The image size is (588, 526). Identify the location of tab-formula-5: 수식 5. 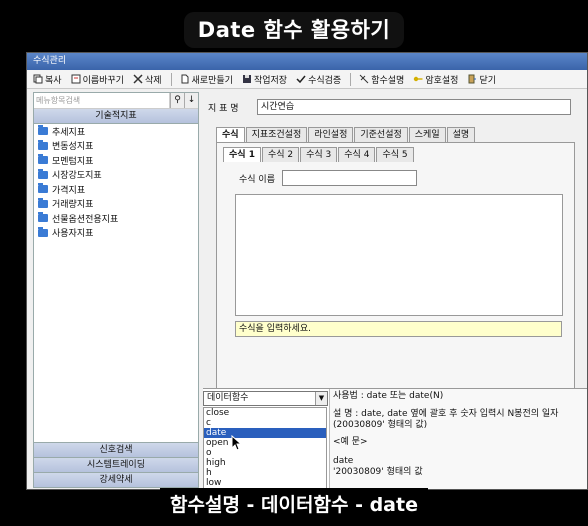
(395, 154).